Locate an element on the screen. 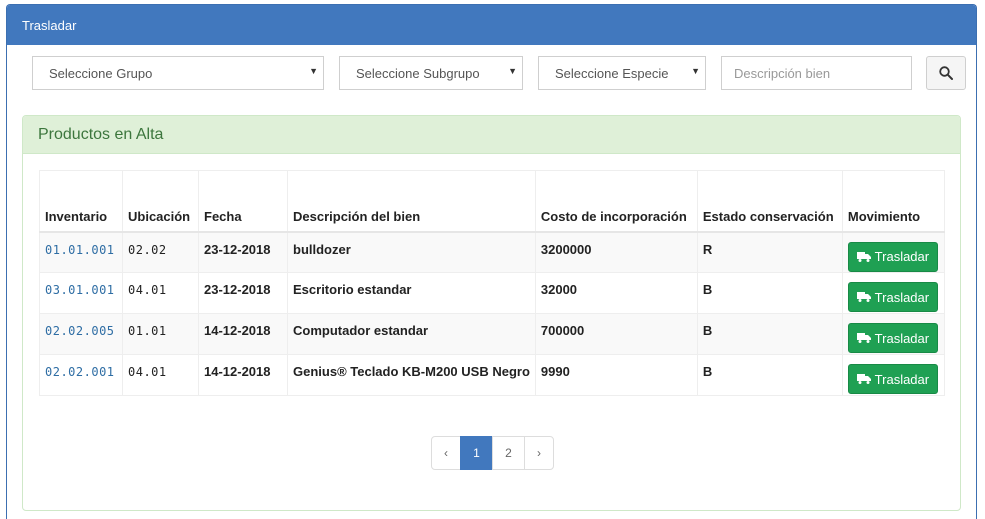 The width and height of the screenshot is (985, 519). products-panel-title: Productos en Alta is located at coordinates (491, 135).